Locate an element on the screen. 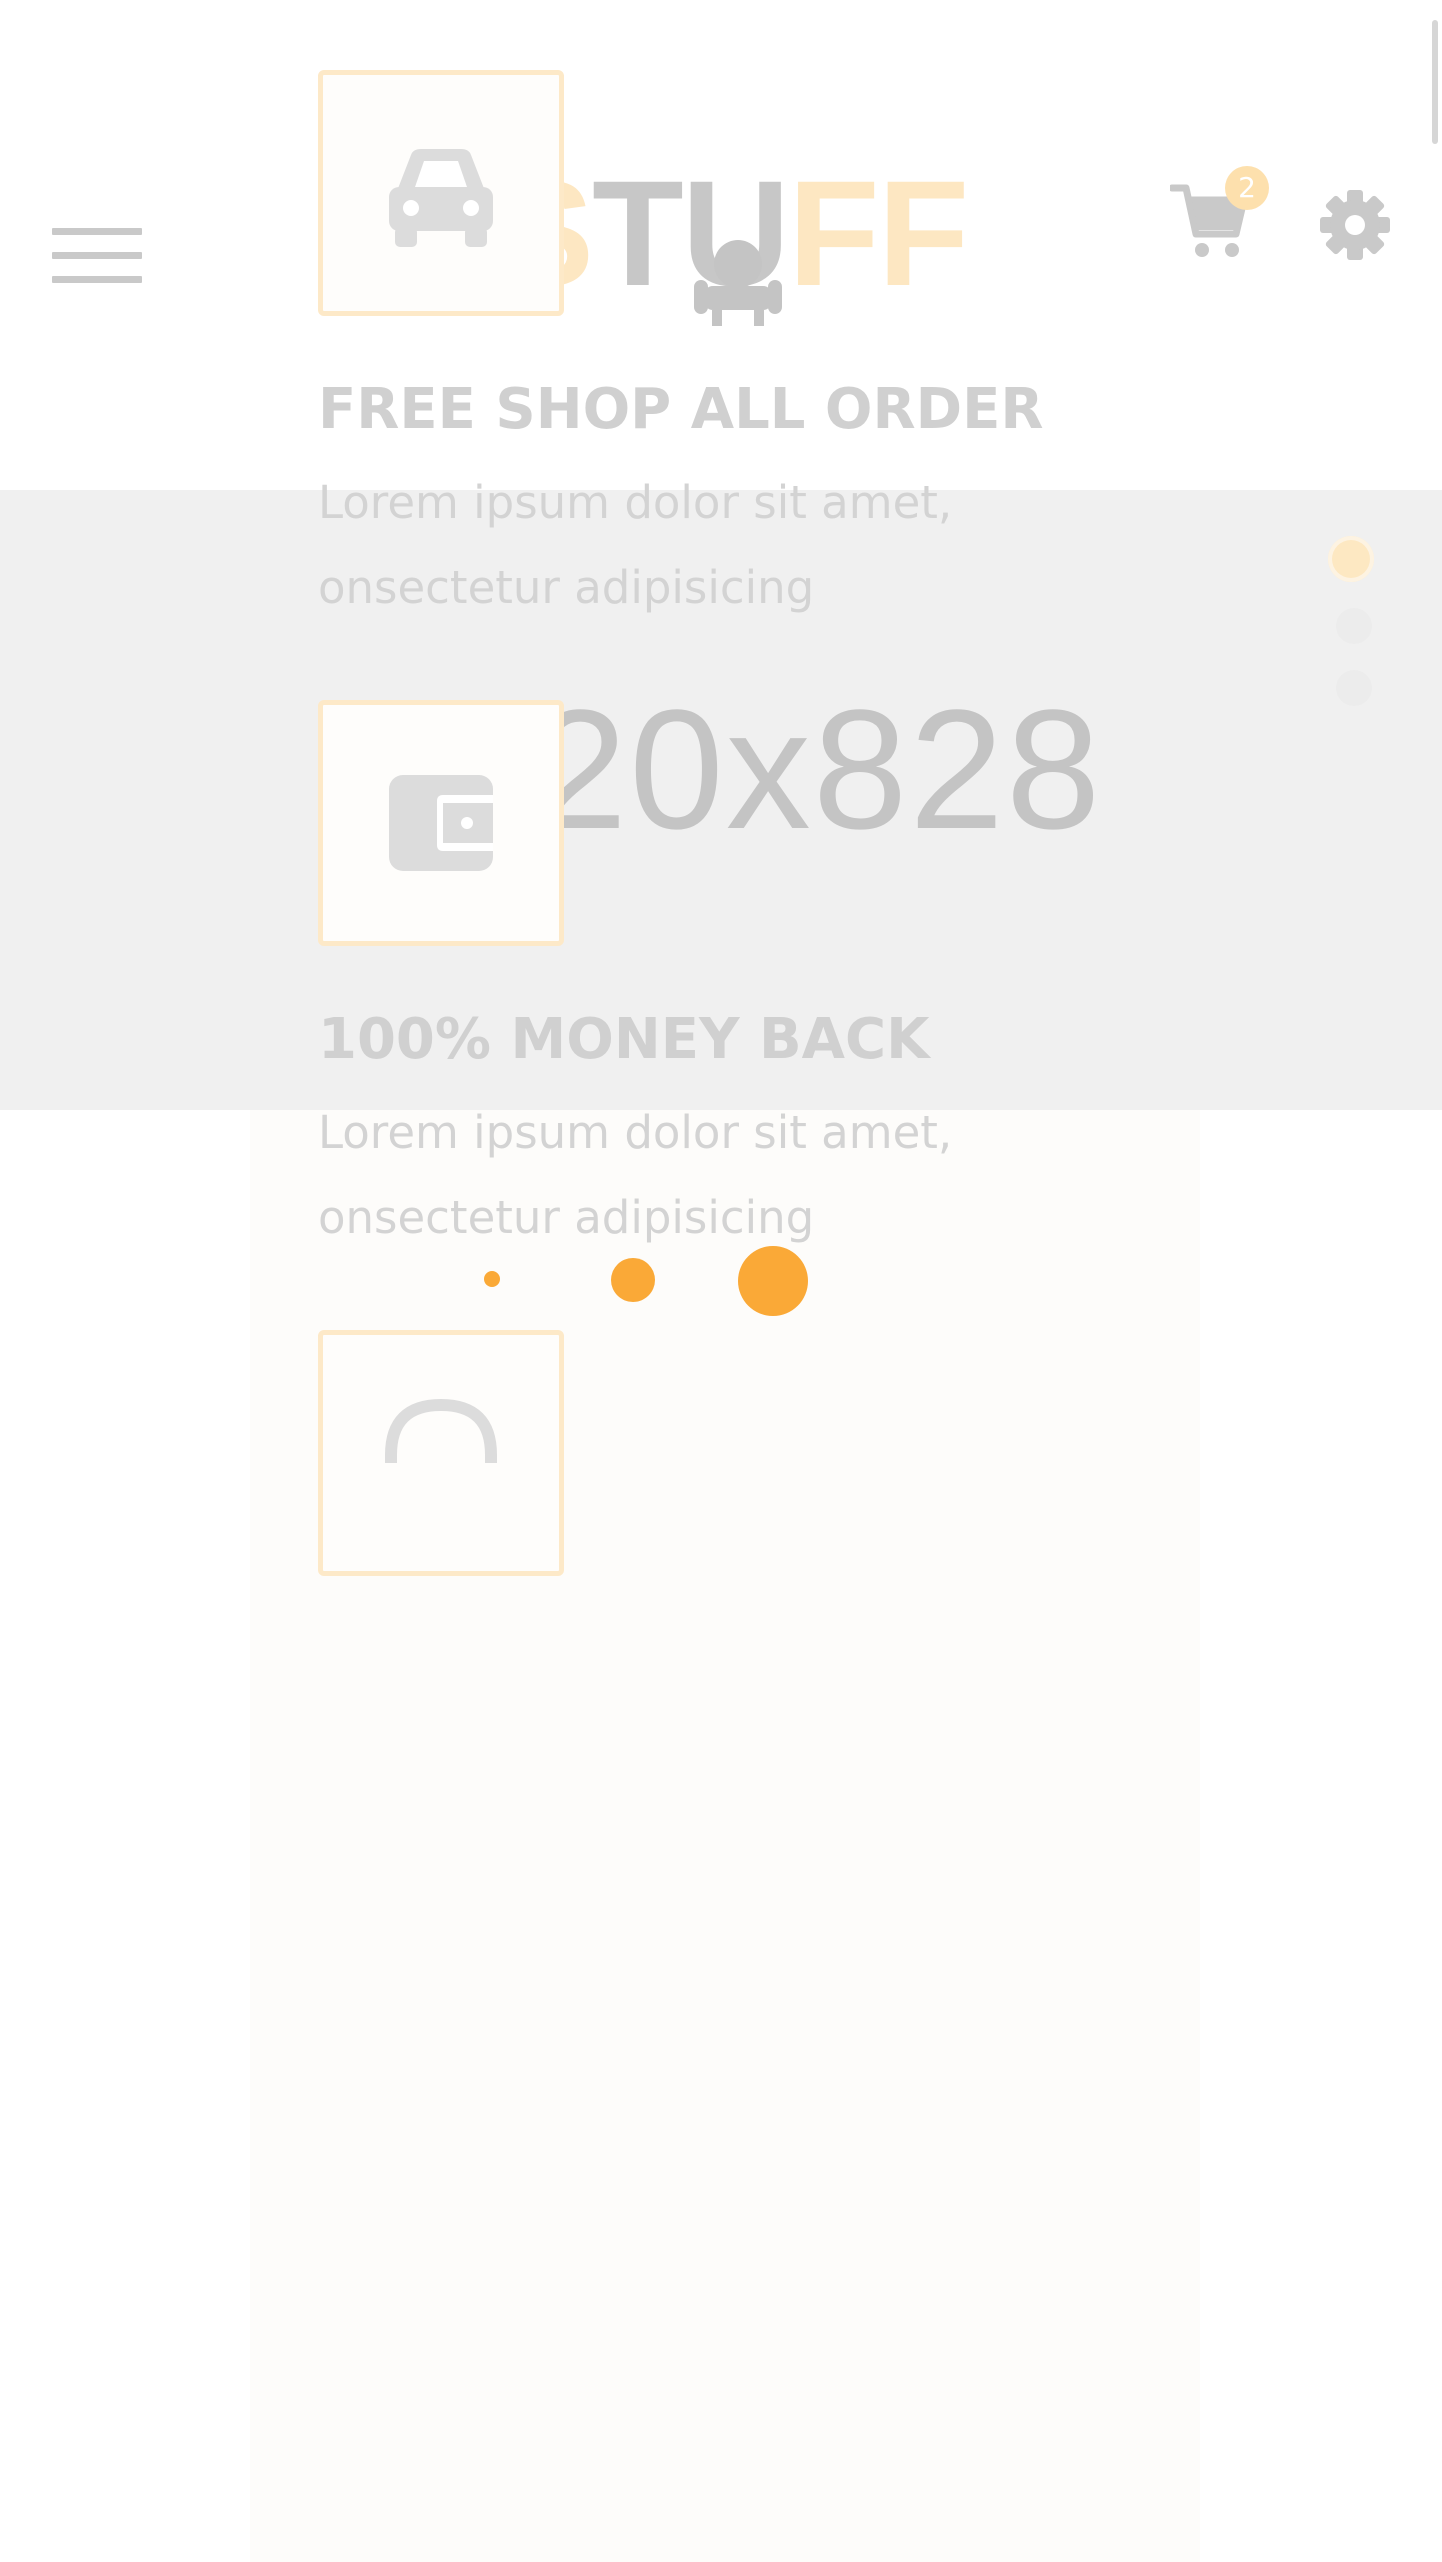 This screenshot has height=2562, width=1442. scroll-indicator is located at coordinates (1435, 82).